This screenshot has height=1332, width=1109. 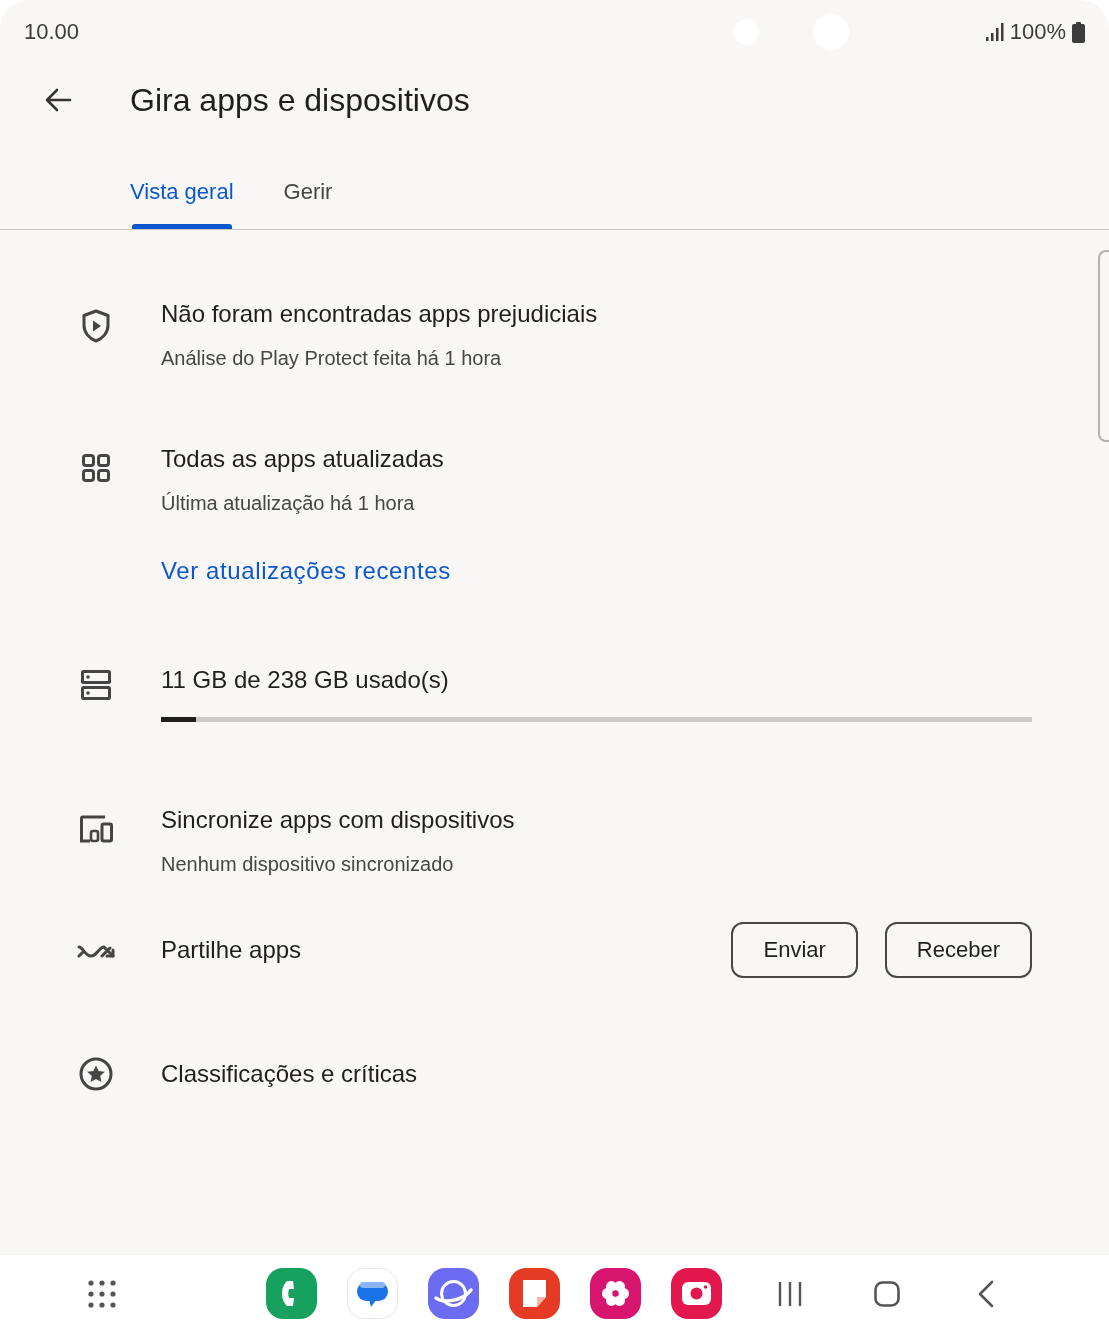 I want to click on four-squares-icon, so click(x=96, y=468).